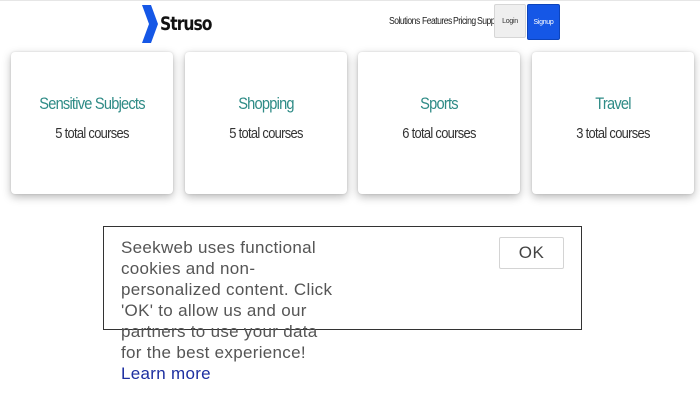 The height and width of the screenshot is (400, 700). I want to click on struso-logo-icon, so click(150, 24).